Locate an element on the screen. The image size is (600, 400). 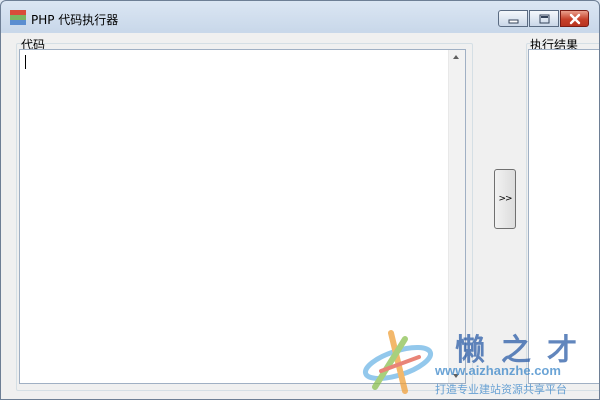
title-bar: PHP 代码执行器 is located at coordinates (300, 17).